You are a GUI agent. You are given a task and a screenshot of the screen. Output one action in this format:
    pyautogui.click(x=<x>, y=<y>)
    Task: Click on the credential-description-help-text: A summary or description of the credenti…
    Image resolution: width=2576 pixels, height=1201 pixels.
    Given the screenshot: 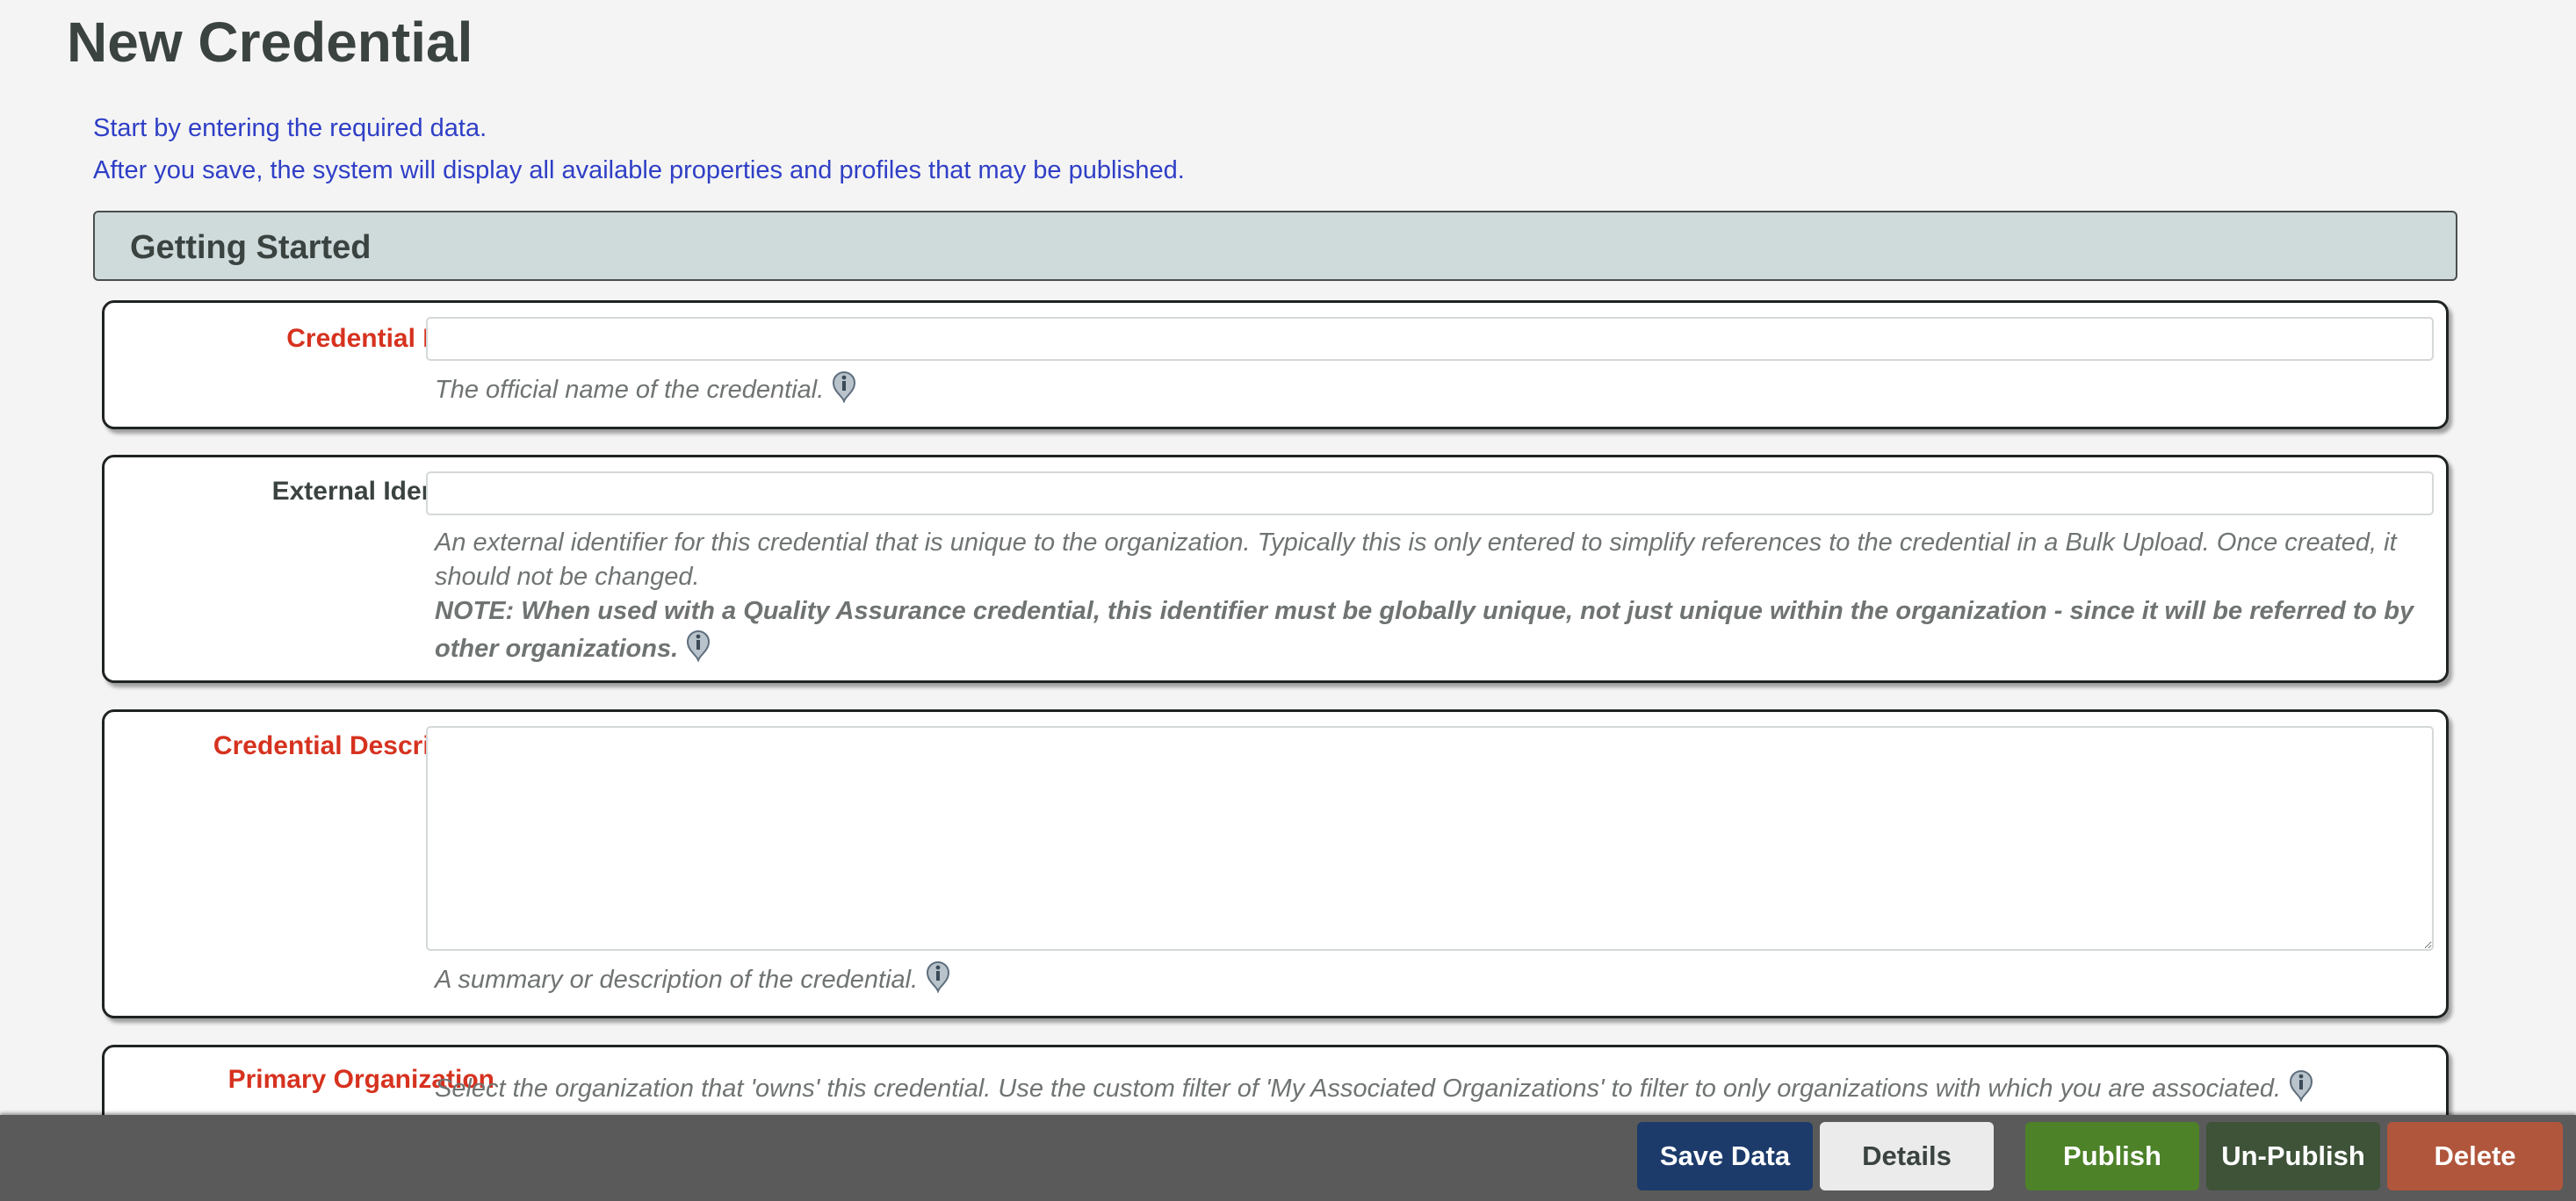 What is the action you would take?
    pyautogui.click(x=677, y=980)
    